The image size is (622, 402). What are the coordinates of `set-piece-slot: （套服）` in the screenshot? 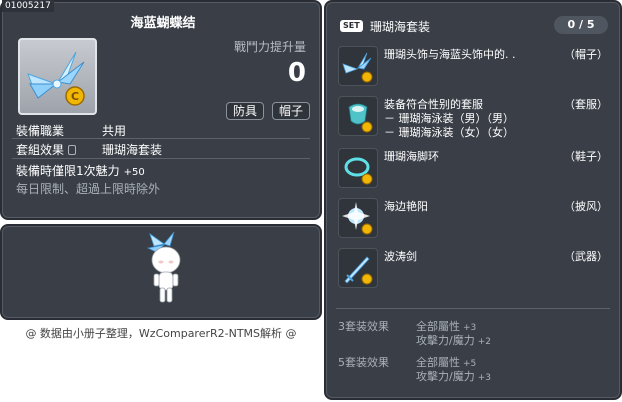 It's located at (586, 104).